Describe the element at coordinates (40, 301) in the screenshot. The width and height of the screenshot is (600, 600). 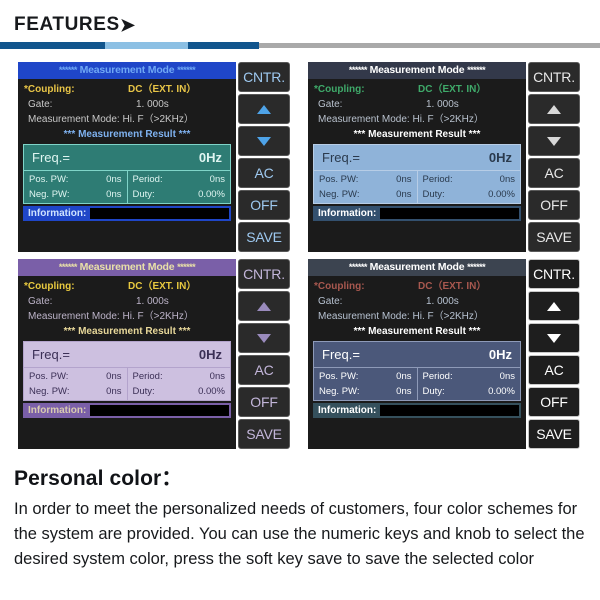
I see `gate-label: Gate:` at that location.